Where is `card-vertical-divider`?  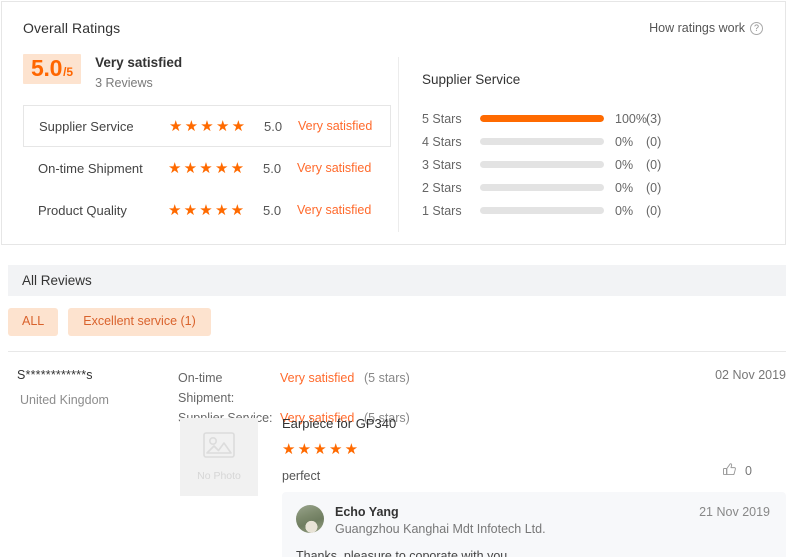 card-vertical-divider is located at coordinates (398, 144).